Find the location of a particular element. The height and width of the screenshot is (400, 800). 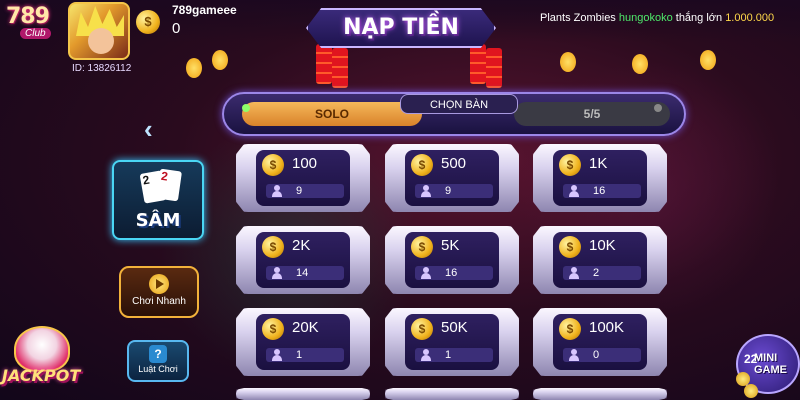

ticker-player: hungokoko is located at coordinates (645, 18).